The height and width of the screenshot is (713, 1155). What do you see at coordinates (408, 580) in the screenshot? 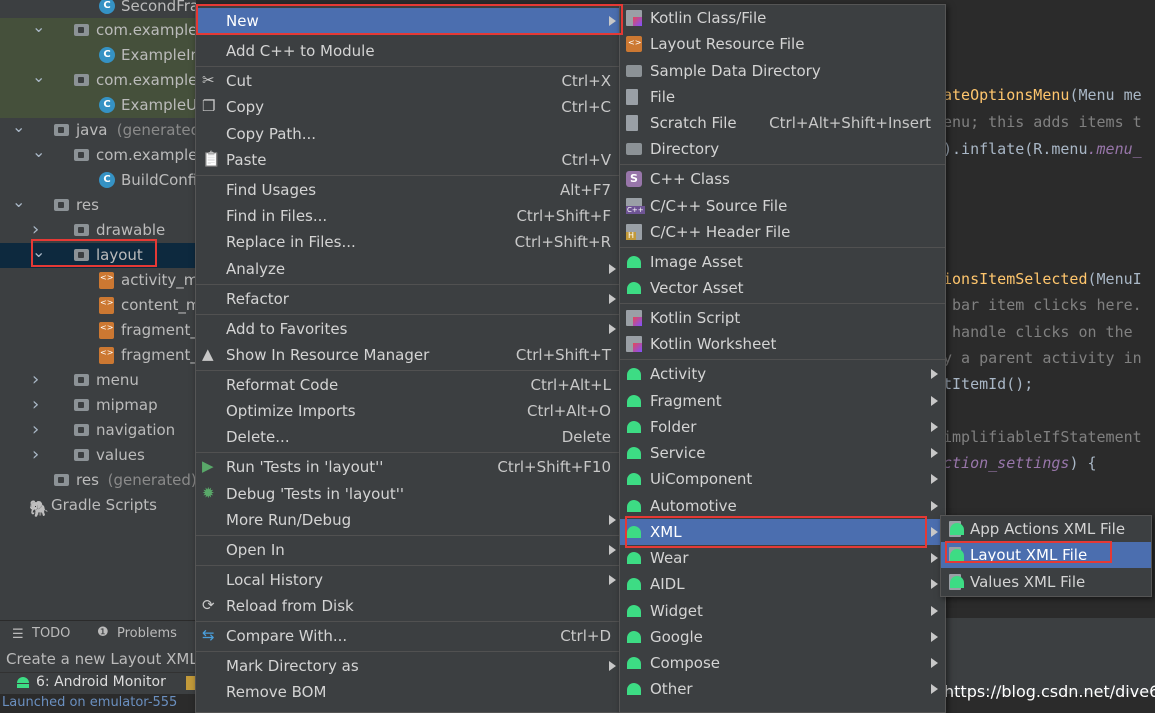
I see `menu-item-local-history: Local History` at bounding box center [408, 580].